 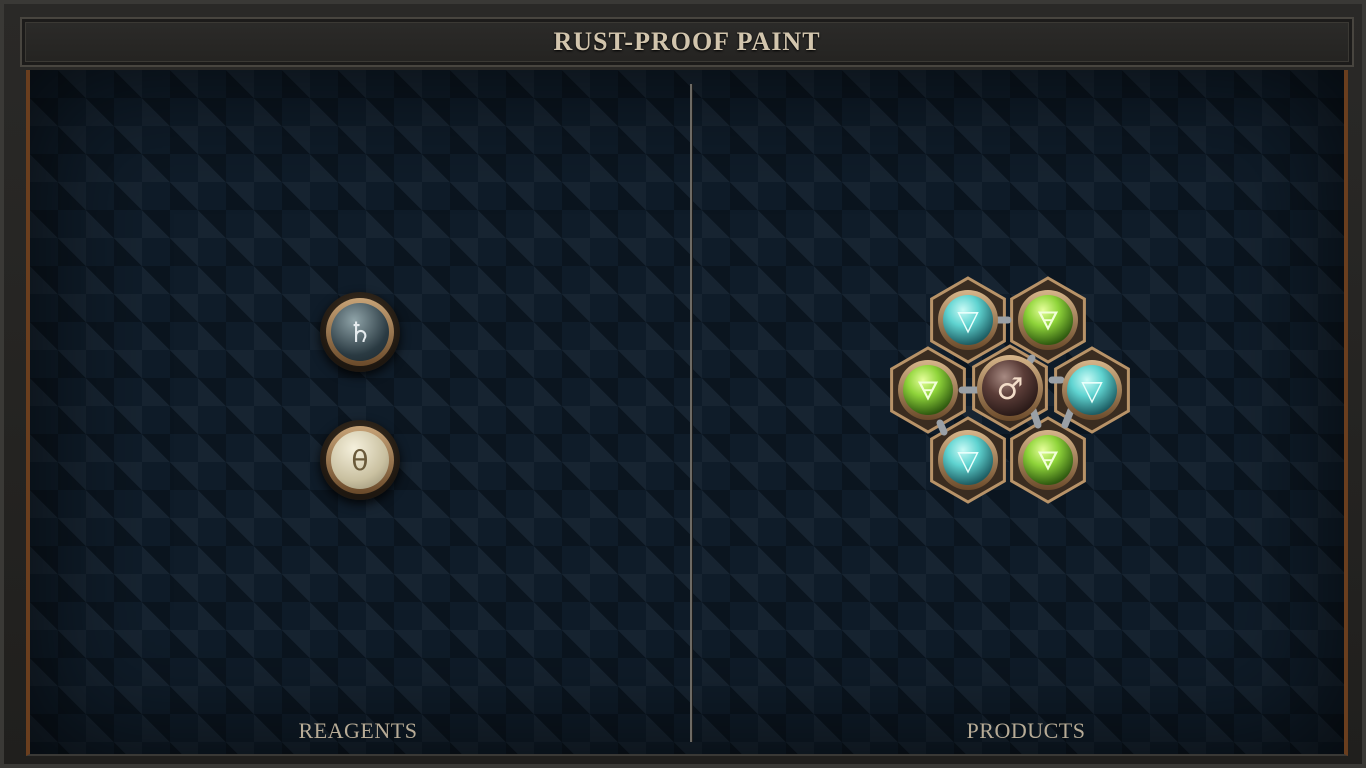 I want to click on atom-earth-1: 🜃, so click(x=1048, y=320).